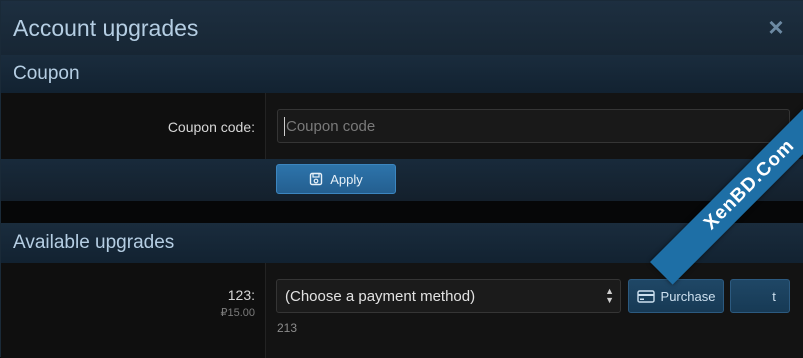  Describe the element at coordinates (46, 73) in the screenshot. I see `coupon-section-title: Coupon` at that location.